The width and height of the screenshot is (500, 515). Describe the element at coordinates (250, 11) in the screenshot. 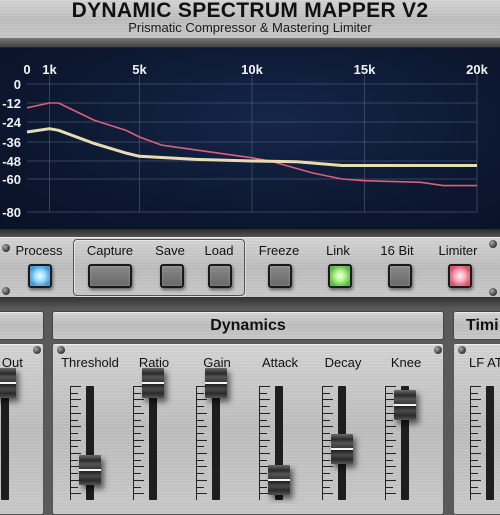

I see `plugin-title: DYNAMIC SPECTRUM MAPPER V2` at that location.